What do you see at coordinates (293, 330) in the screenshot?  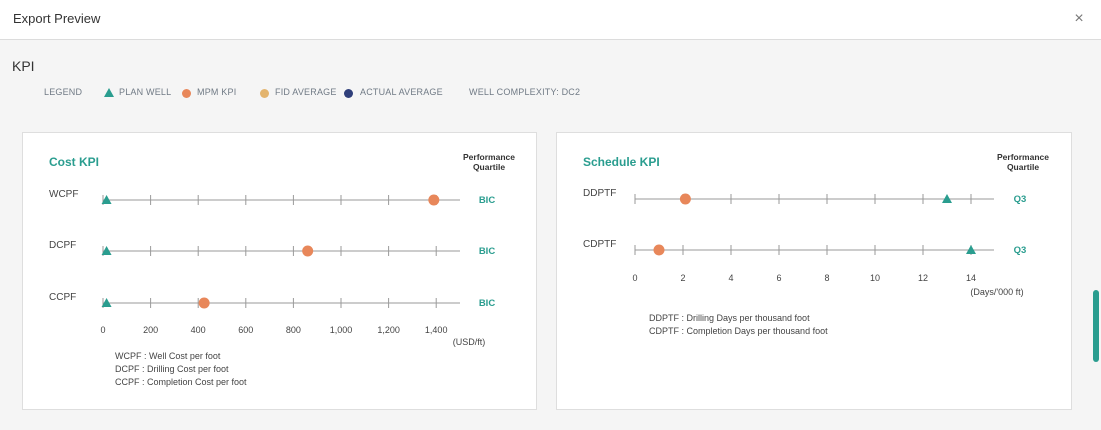 I see `tick-label: 800` at bounding box center [293, 330].